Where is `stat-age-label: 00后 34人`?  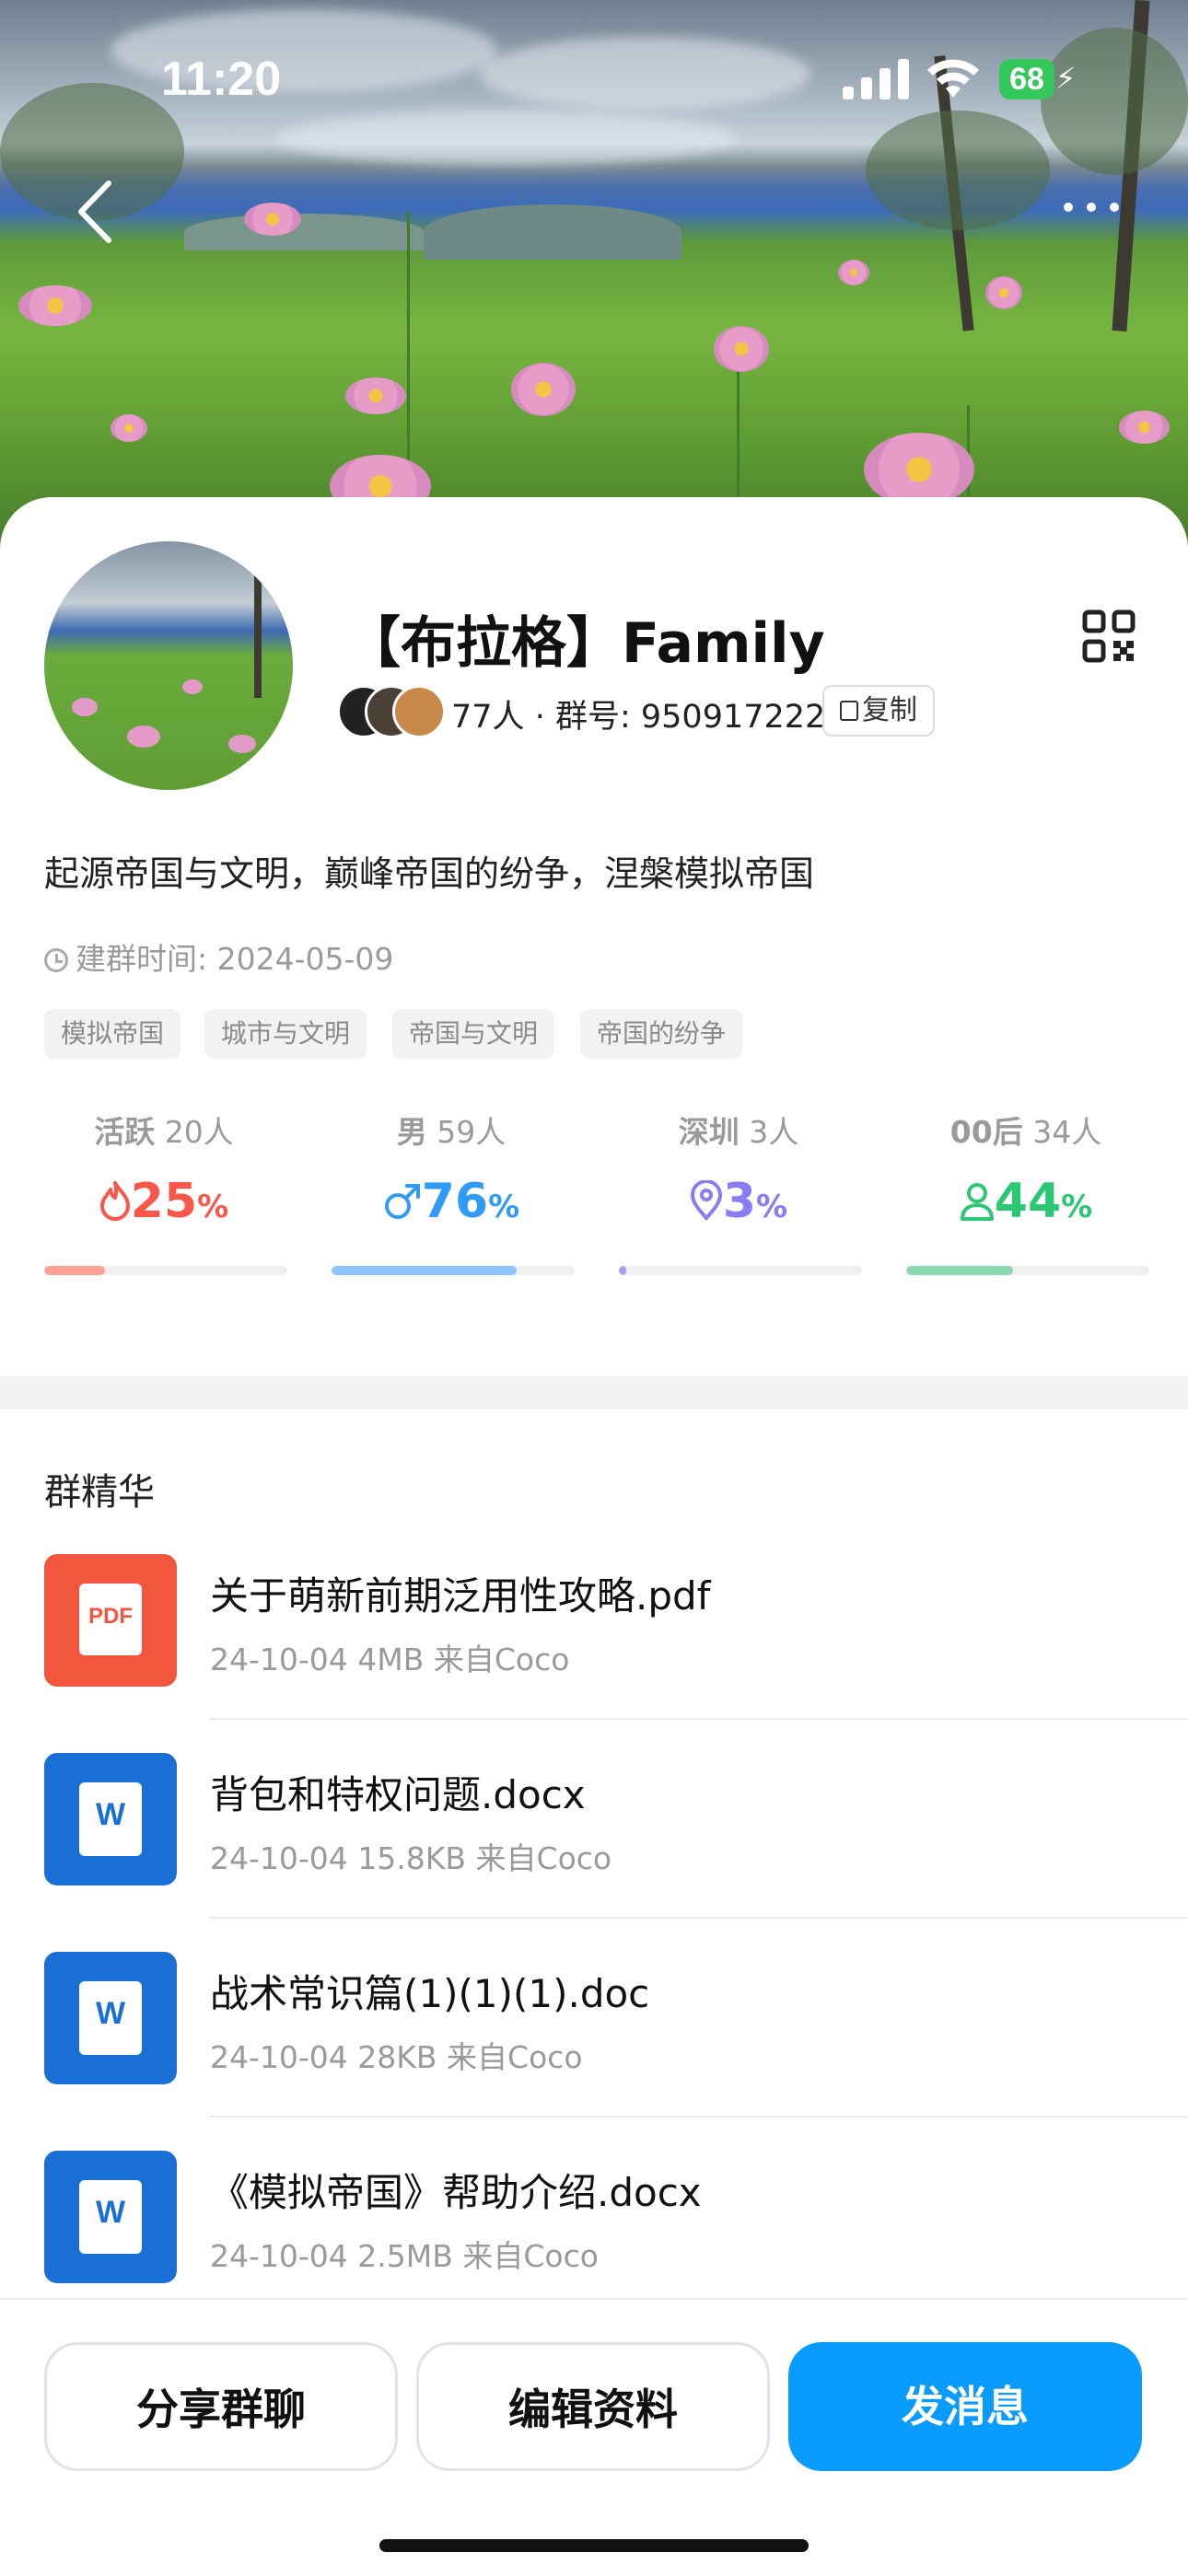
stat-age-label: 00后 34人 is located at coordinates (1026, 1132).